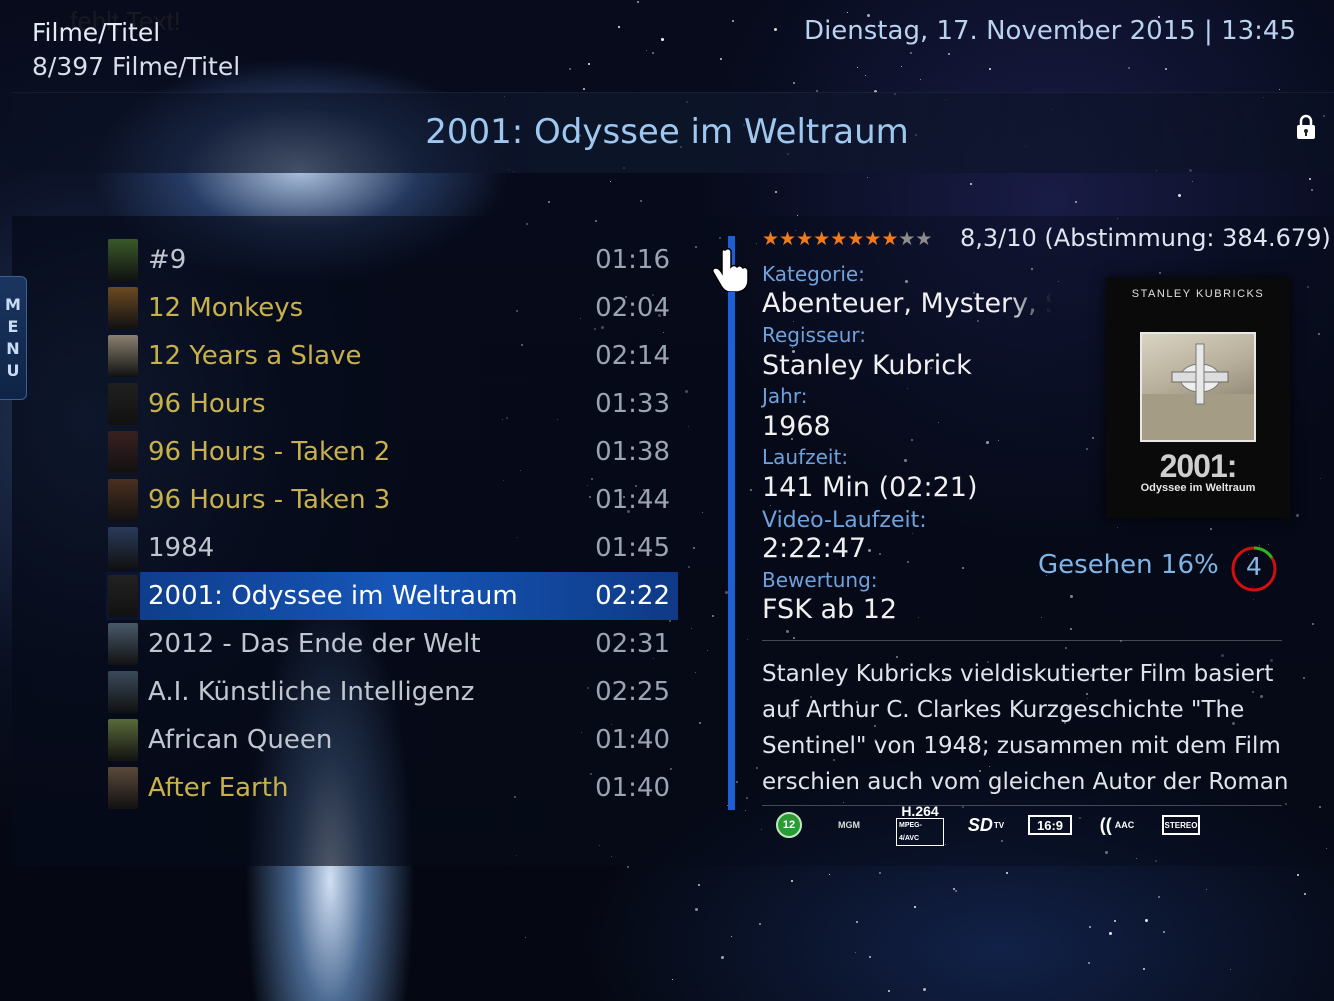 The width and height of the screenshot is (1334, 1001). I want to click on movie-duration: 01:45, so click(632, 548).